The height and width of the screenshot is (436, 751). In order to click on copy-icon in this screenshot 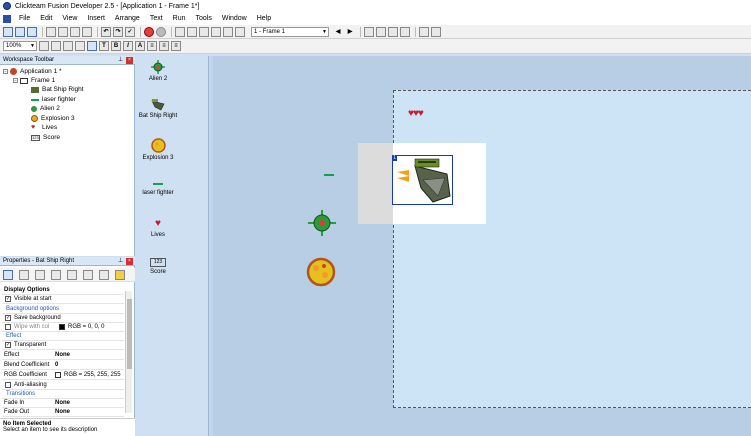, I will do `click(63, 31)`.